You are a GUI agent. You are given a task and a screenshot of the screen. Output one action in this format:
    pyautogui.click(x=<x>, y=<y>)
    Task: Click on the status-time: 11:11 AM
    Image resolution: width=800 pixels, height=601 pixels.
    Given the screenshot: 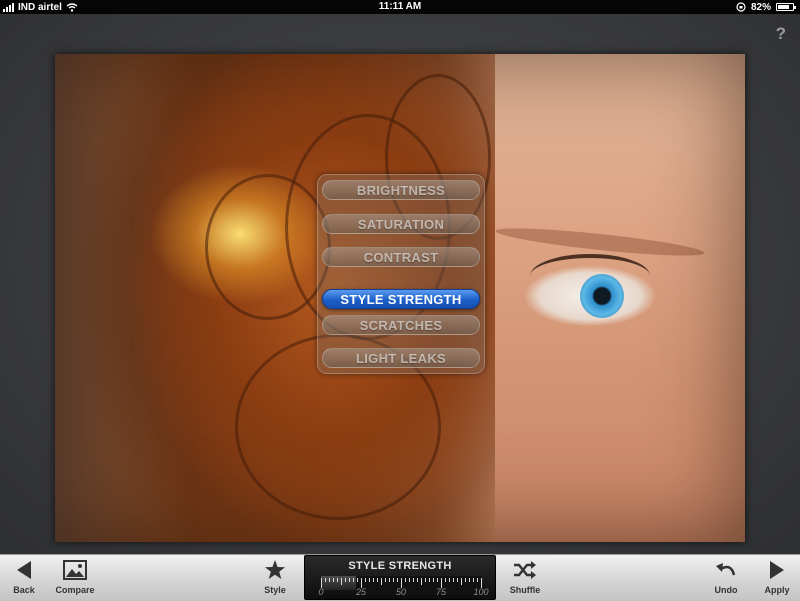 What is the action you would take?
    pyautogui.click(x=400, y=6)
    